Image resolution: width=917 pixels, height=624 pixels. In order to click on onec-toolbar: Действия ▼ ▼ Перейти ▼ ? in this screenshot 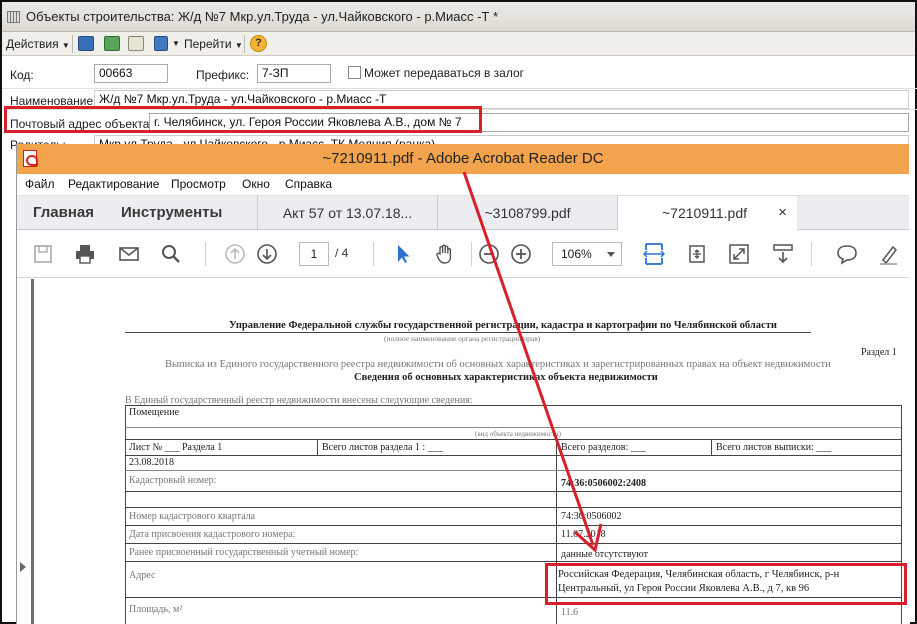, I will do `click(458, 44)`.